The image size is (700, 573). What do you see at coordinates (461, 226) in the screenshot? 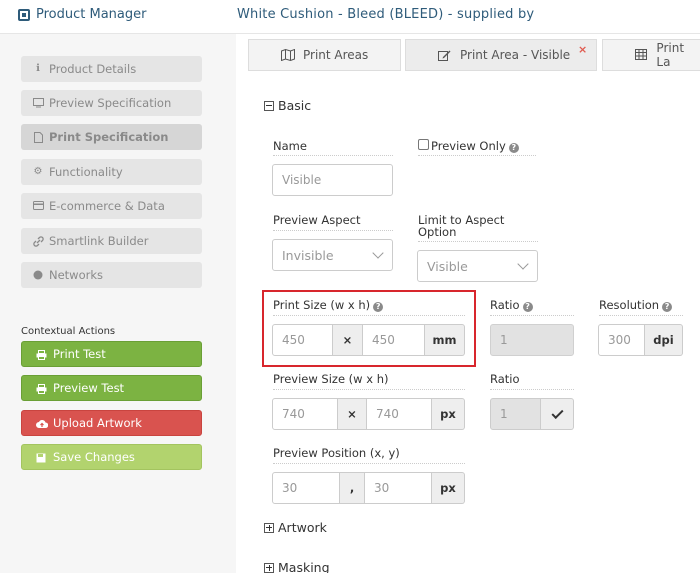
I see `limit-aspect-label: Limit to Aspect Option` at bounding box center [461, 226].